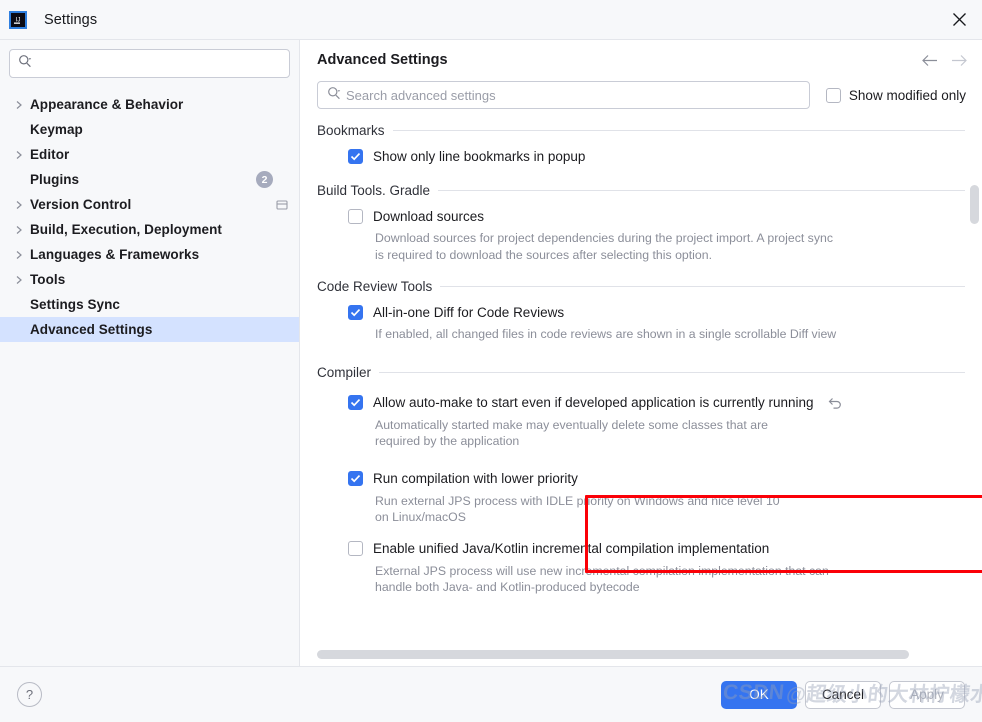  What do you see at coordinates (656, 216) in the screenshot?
I see `option-row: Download sources` at bounding box center [656, 216].